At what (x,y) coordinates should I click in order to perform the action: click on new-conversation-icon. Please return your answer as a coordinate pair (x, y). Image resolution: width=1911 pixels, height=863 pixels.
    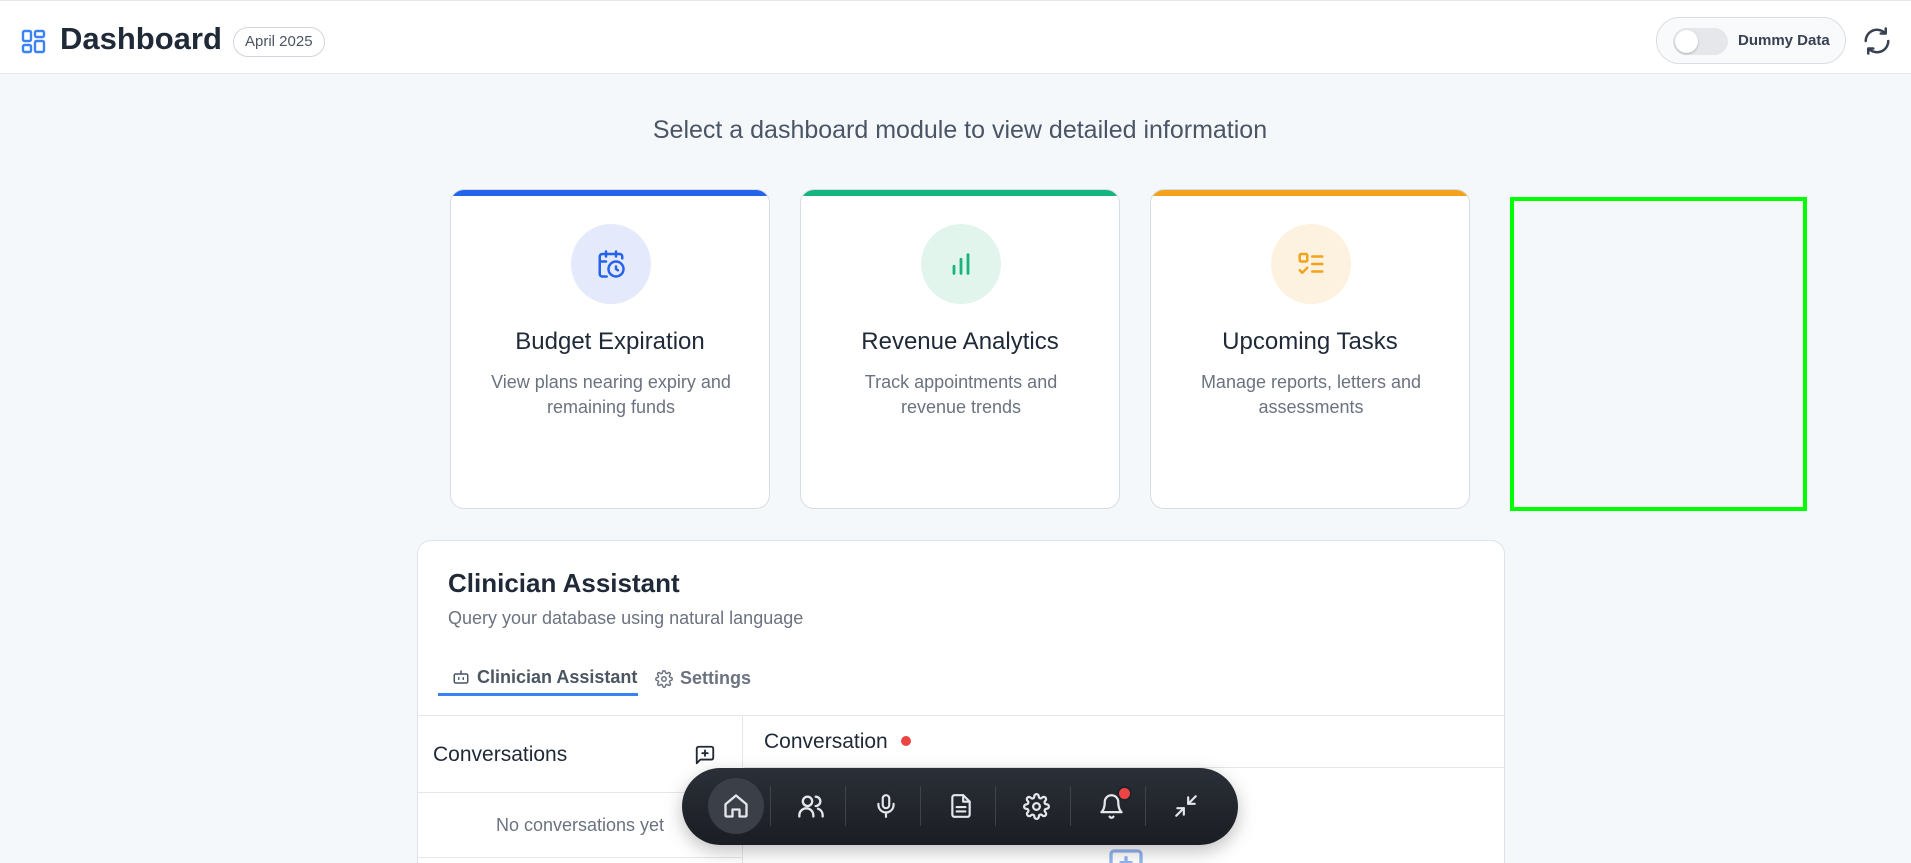
    Looking at the image, I should click on (705, 755).